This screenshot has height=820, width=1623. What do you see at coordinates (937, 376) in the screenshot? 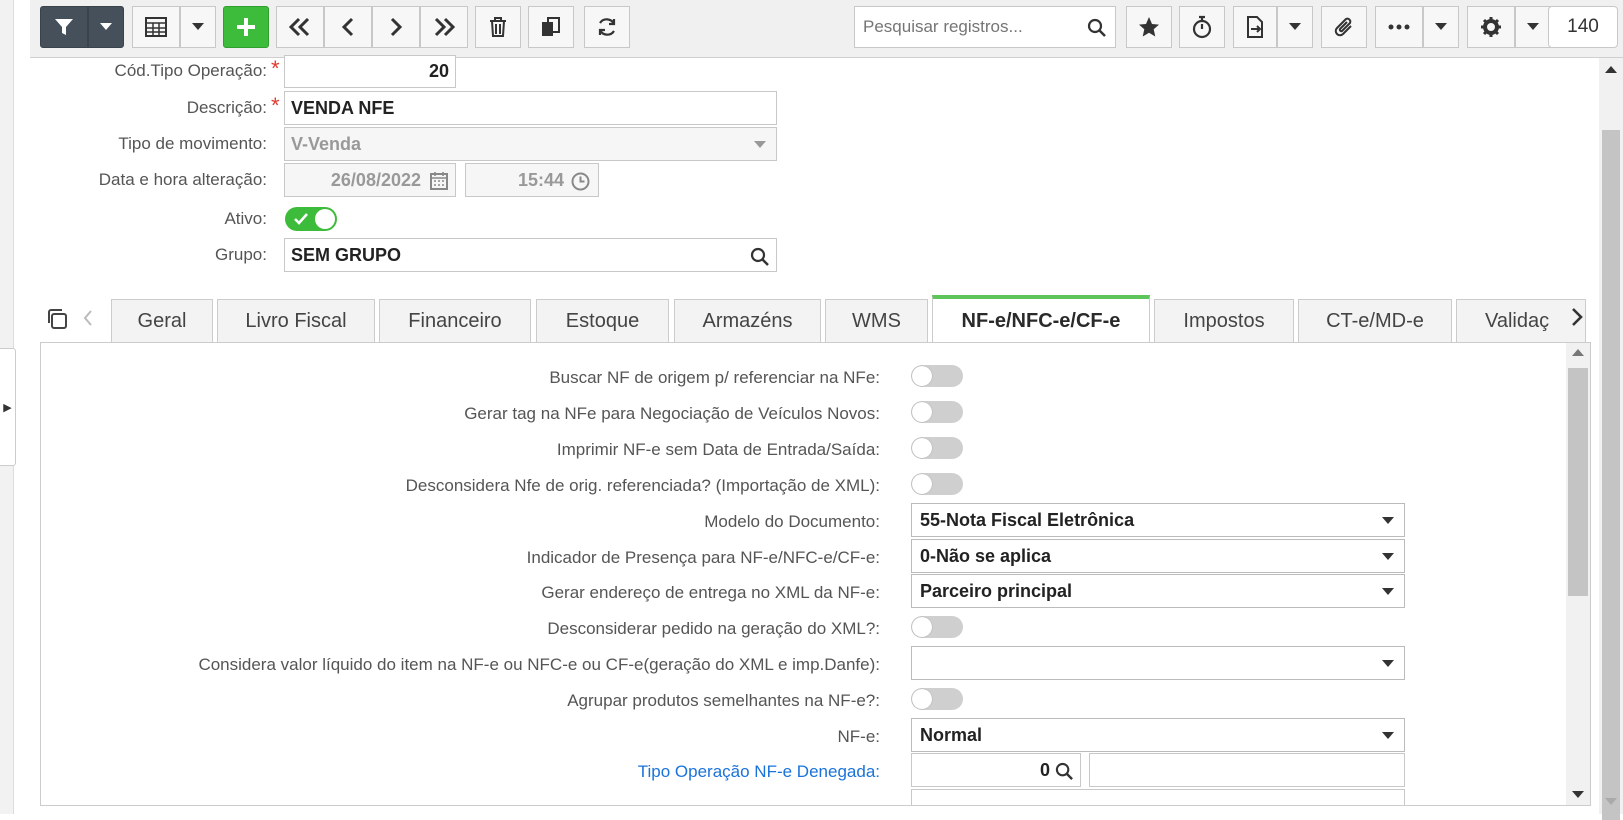
I see `buscar-nf-origem-toggle` at bounding box center [937, 376].